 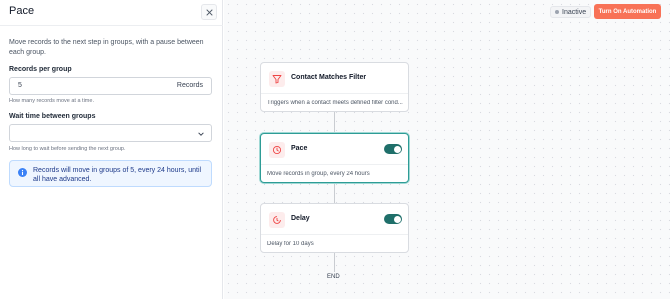 What do you see at coordinates (201, 134) in the screenshot?
I see `chevron-down-icon` at bounding box center [201, 134].